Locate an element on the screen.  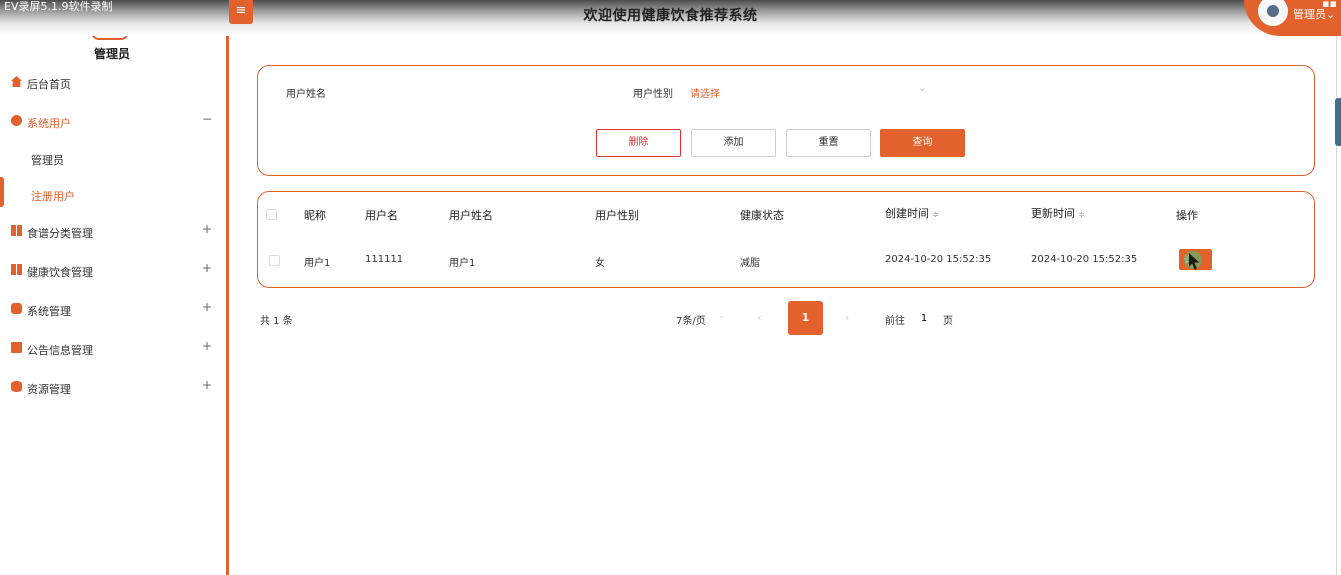
sidebar-subitem-registered-users: 注册用户 is located at coordinates (112, 195).